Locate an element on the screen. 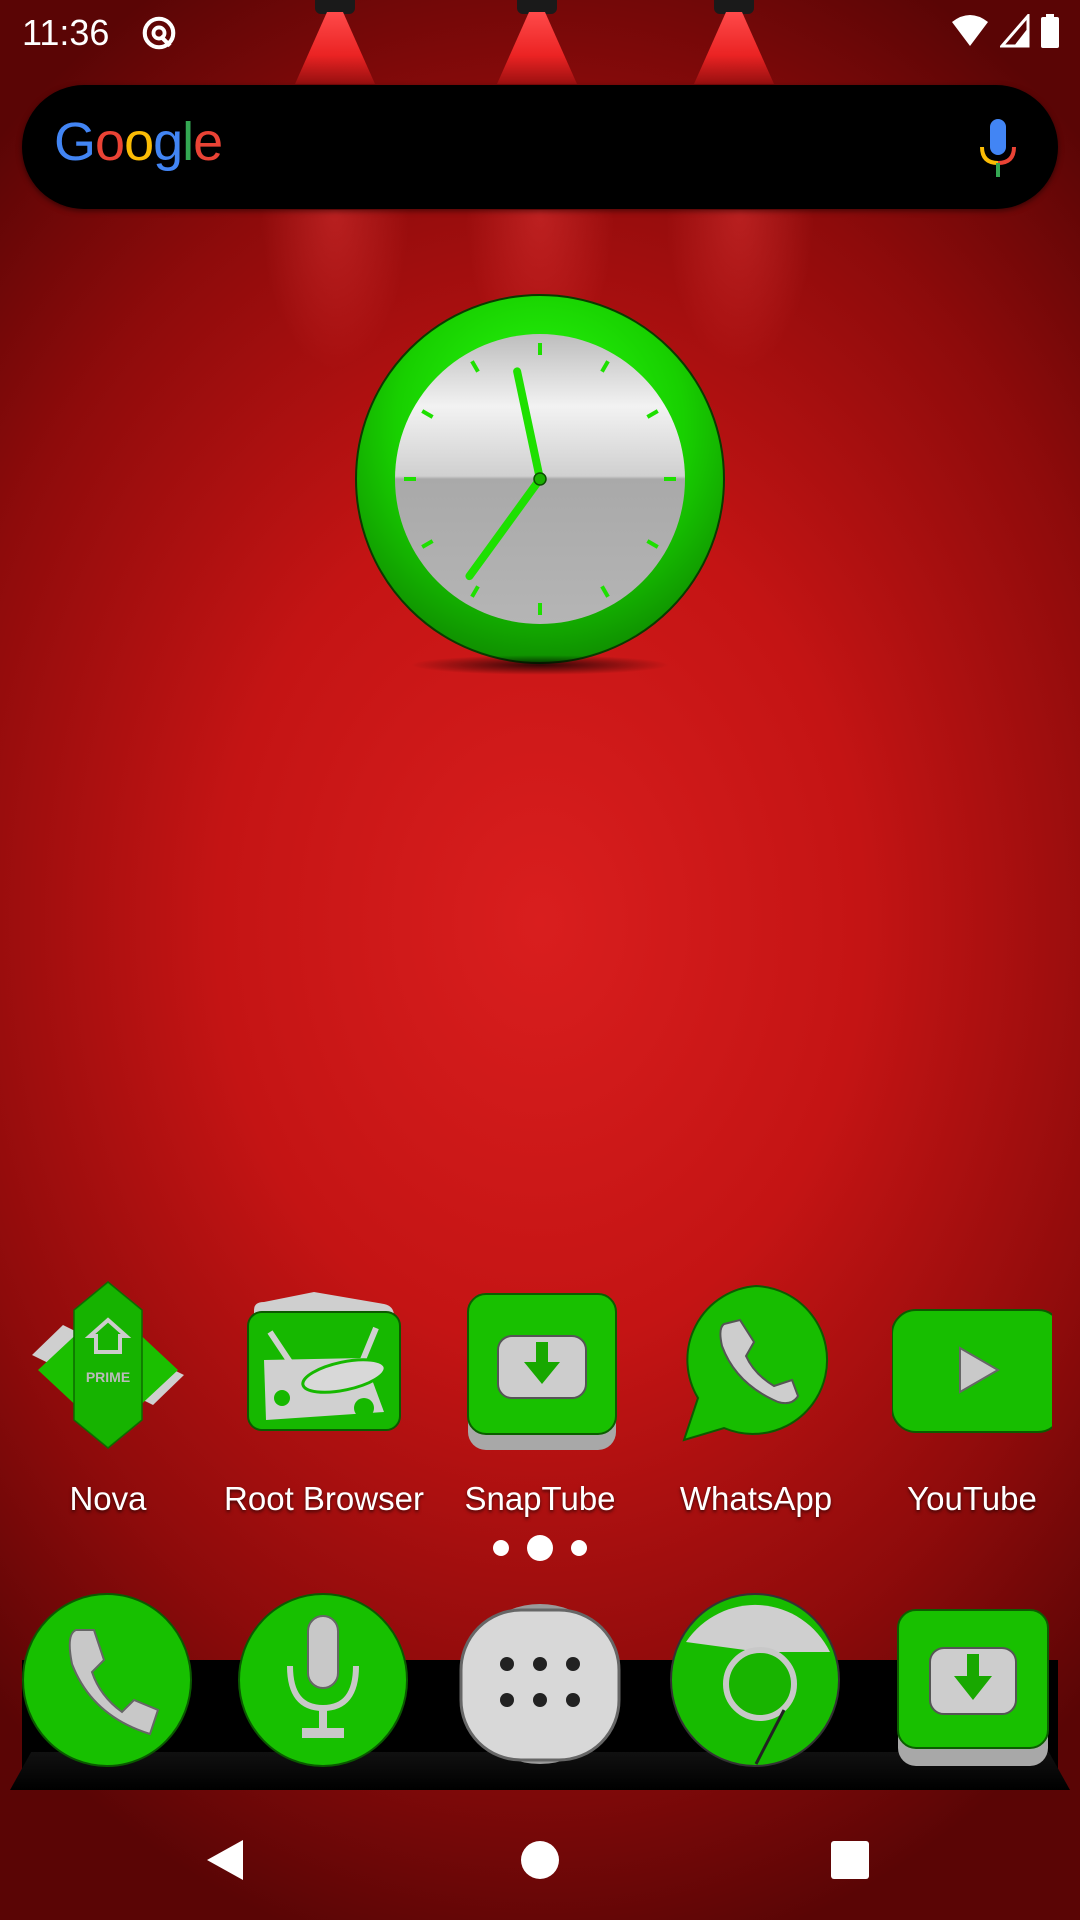  app-label: Root Browser is located at coordinates (324, 1498).